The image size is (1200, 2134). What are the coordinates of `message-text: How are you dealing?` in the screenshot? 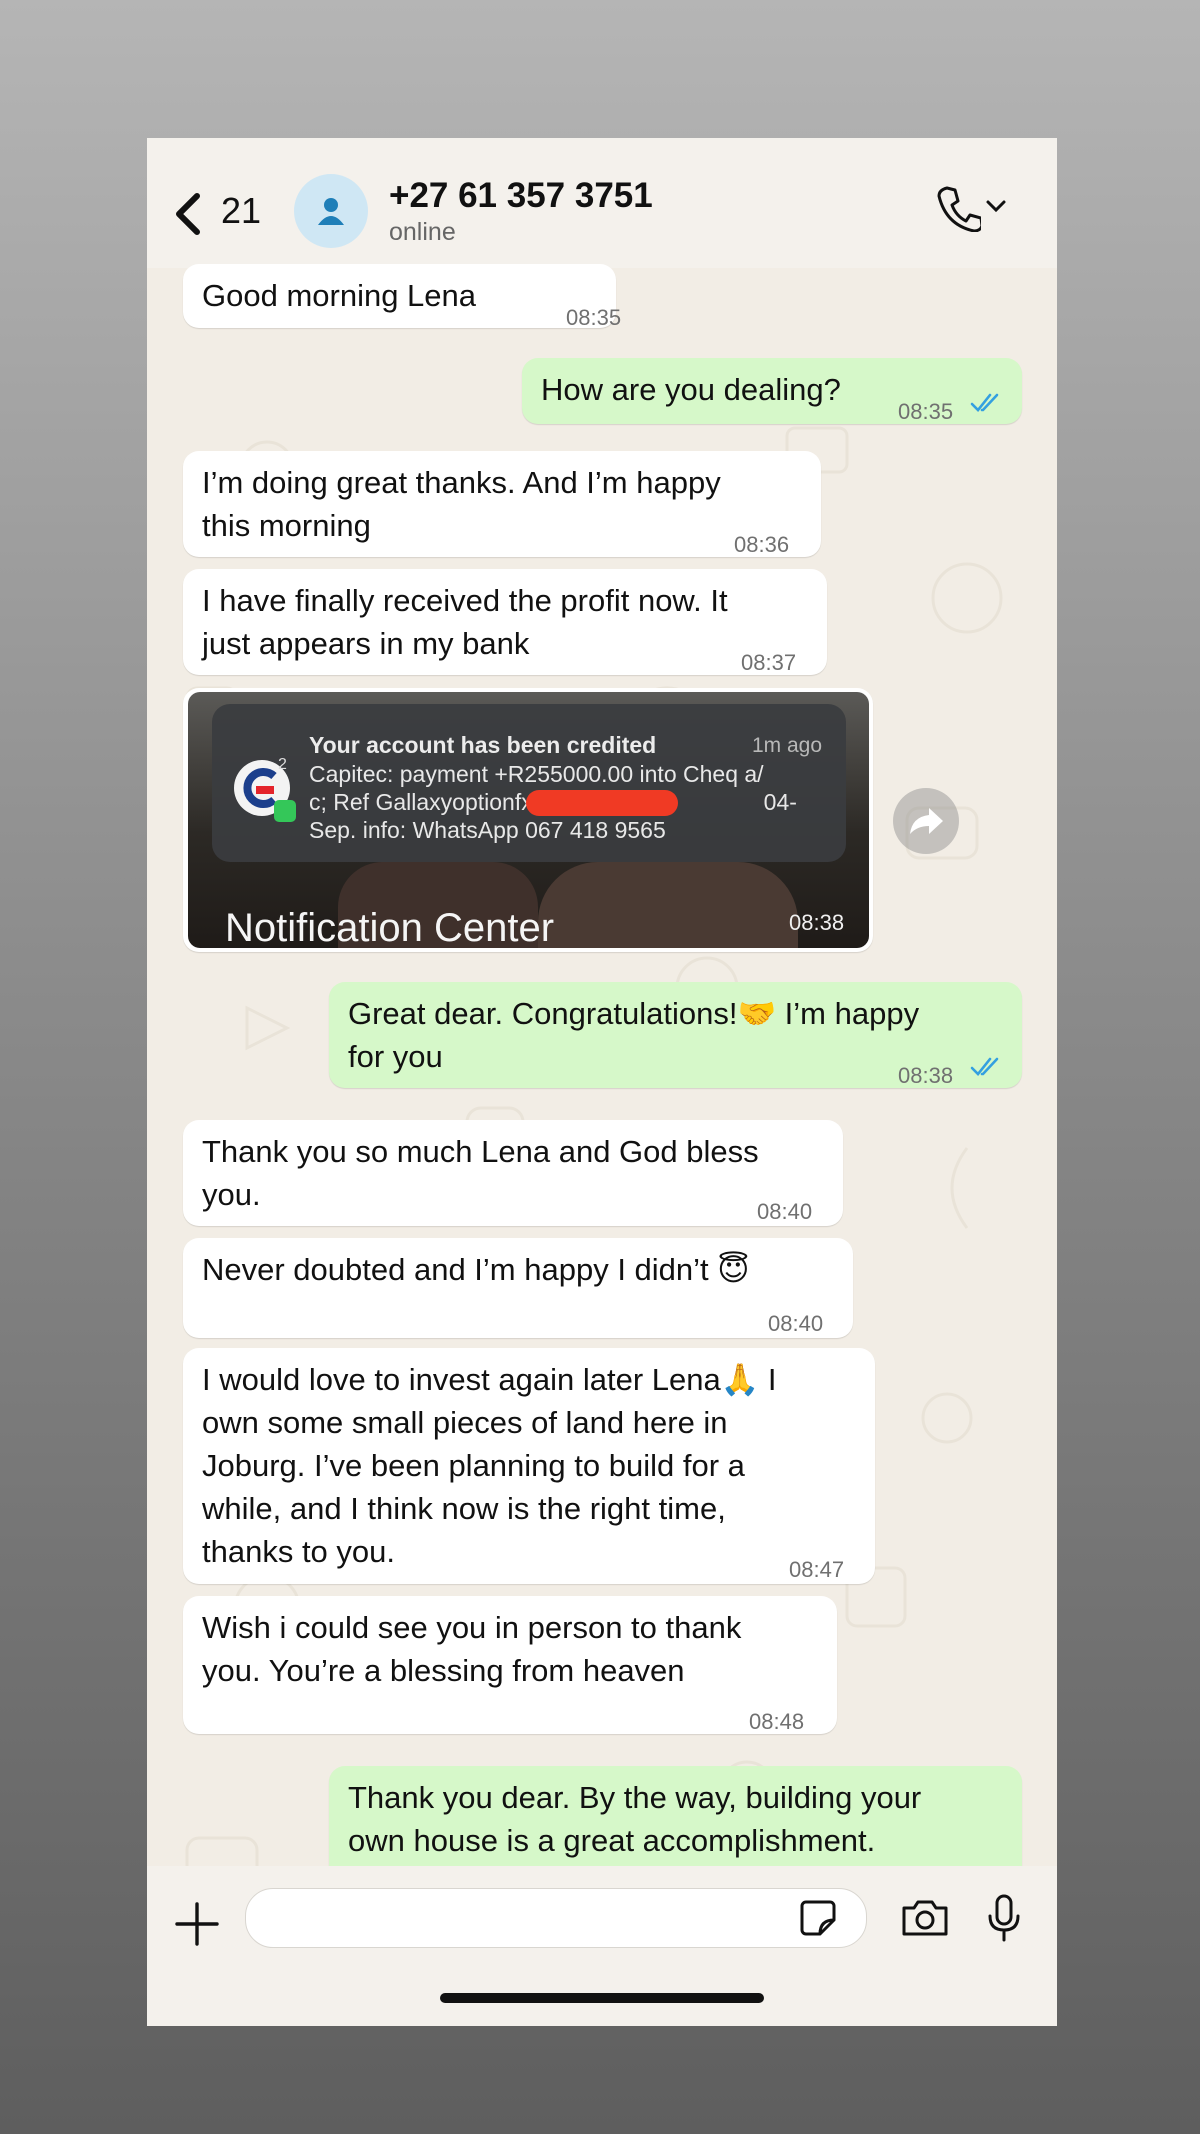 It's located at (691, 389).